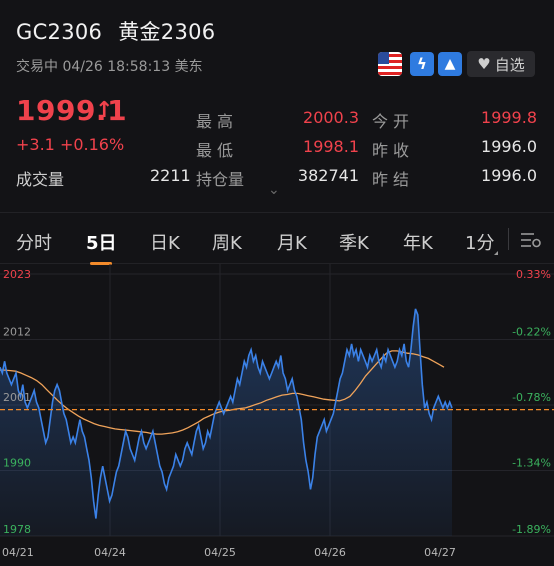 The image size is (554, 566). I want to click on add-watchlist-button: ♥ 自选, so click(501, 64).